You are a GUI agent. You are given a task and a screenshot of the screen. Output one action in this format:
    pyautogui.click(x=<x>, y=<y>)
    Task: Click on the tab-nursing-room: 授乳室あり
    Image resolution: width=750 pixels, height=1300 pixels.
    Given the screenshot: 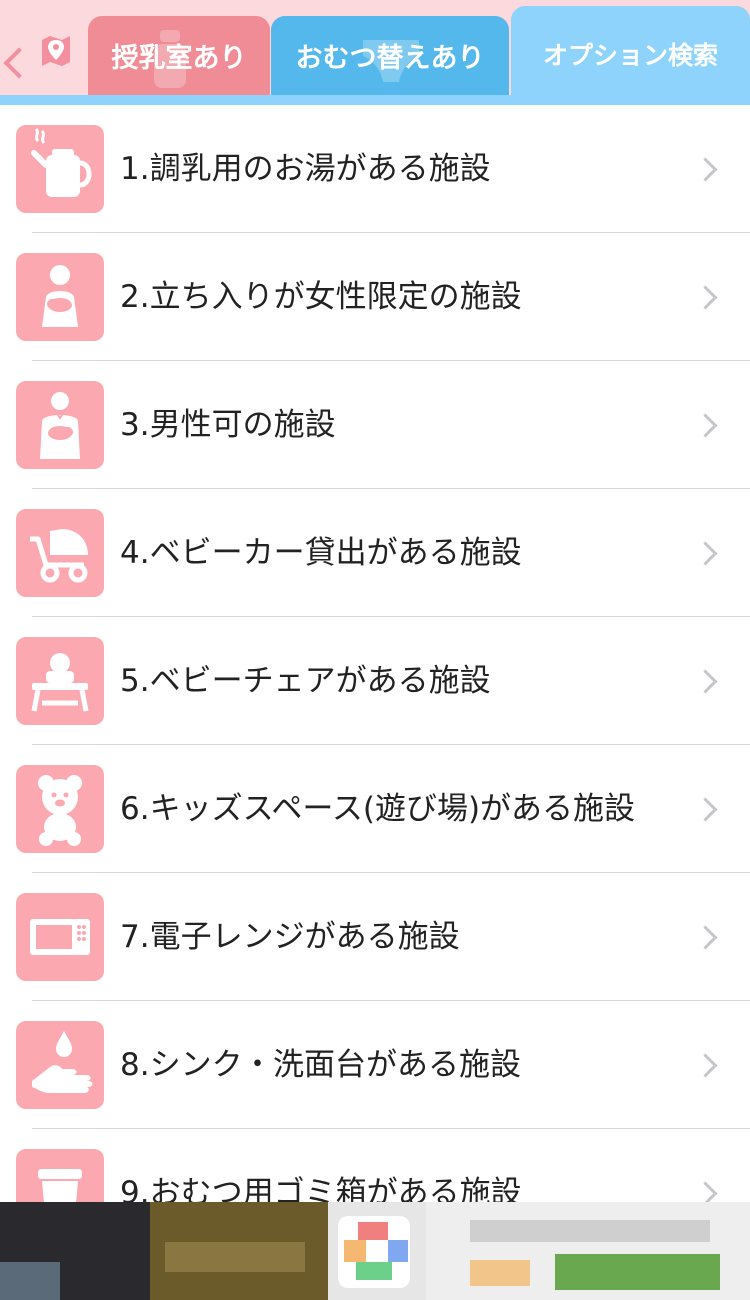 What is the action you would take?
    pyautogui.click(x=179, y=55)
    